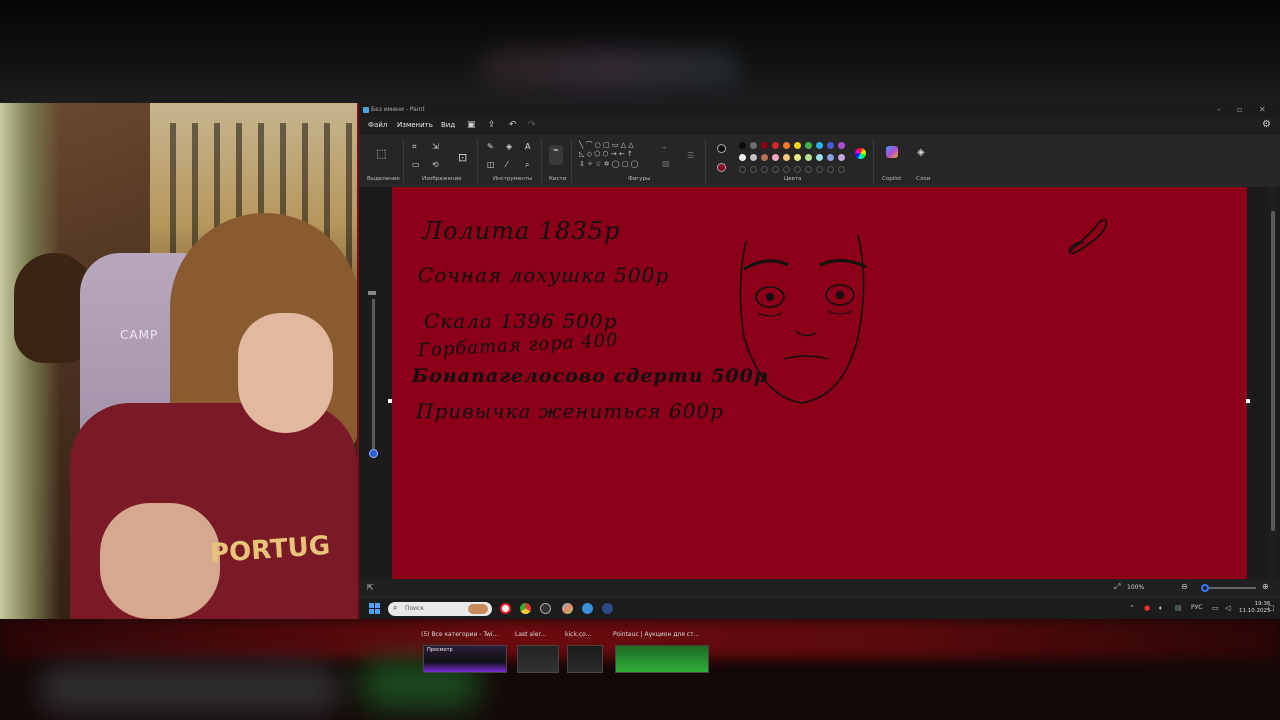 The height and width of the screenshot is (720, 1280). Describe the element at coordinates (666, 163) in the screenshot. I see `shape-fill-icon: ▨` at that location.